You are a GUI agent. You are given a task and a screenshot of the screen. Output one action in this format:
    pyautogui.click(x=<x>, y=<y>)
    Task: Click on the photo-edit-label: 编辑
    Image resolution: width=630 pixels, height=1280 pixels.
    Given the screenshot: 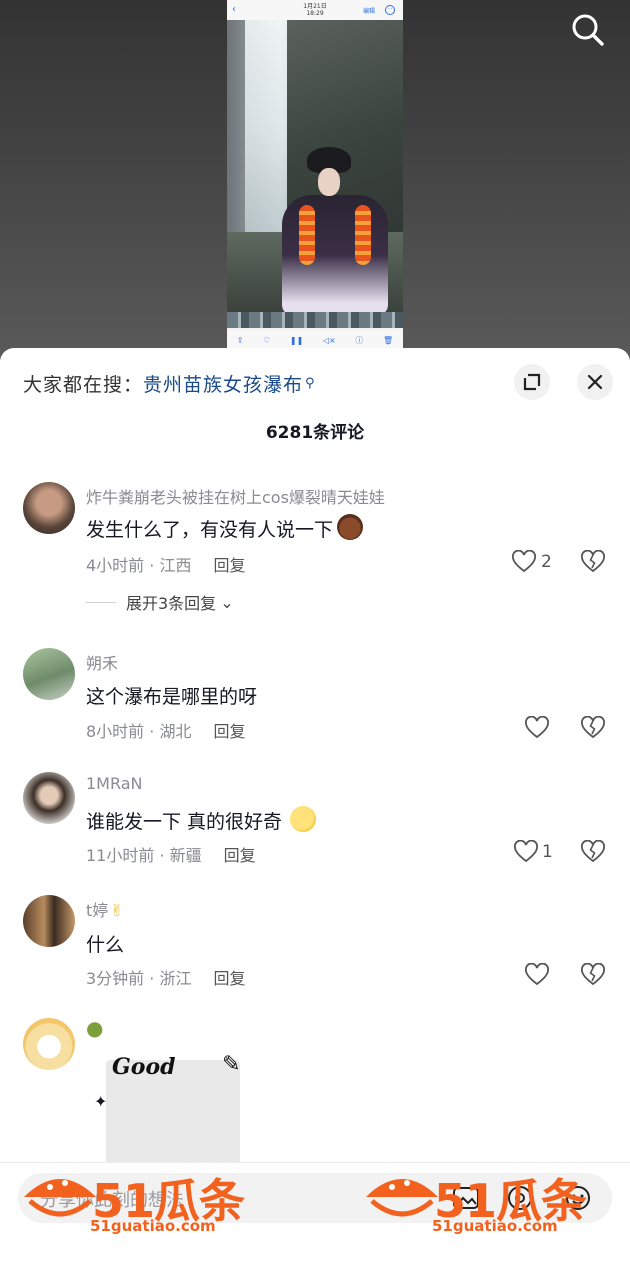 What is the action you would take?
    pyautogui.click(x=368, y=11)
    